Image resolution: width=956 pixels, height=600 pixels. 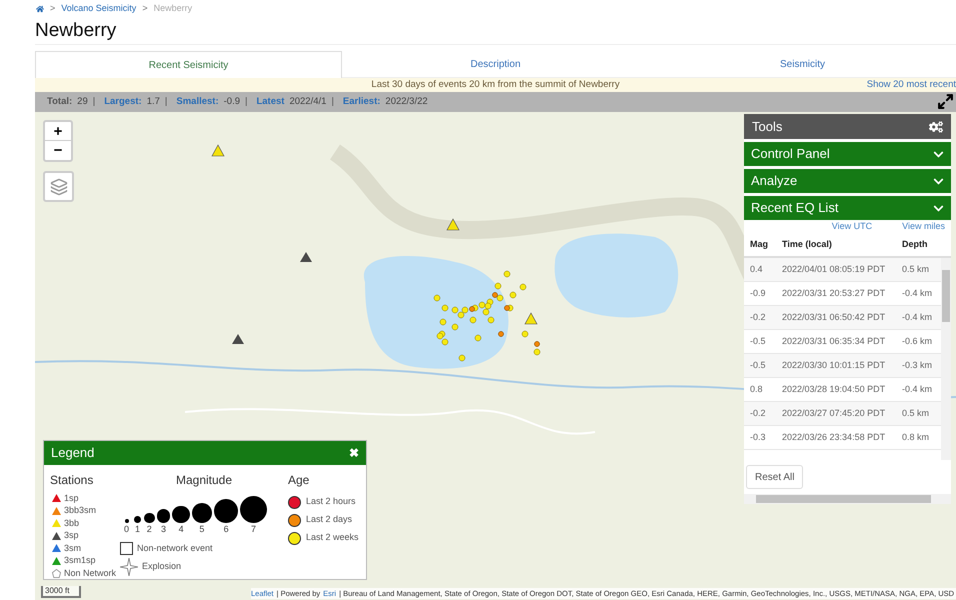 I want to click on zoom-out-button: −, so click(x=58, y=150).